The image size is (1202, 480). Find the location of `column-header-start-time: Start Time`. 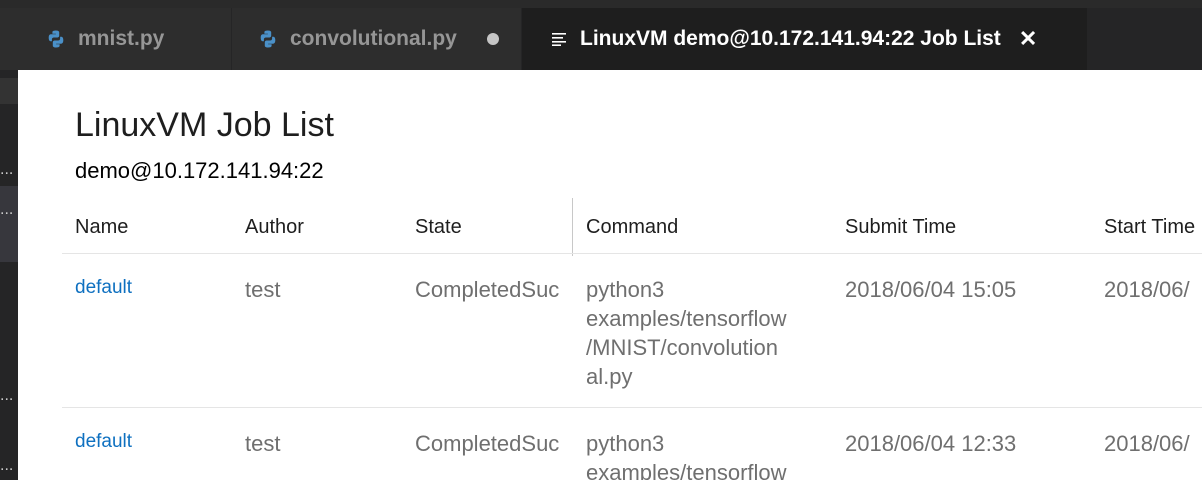

column-header-start-time: Start Time is located at coordinates (1149, 227).